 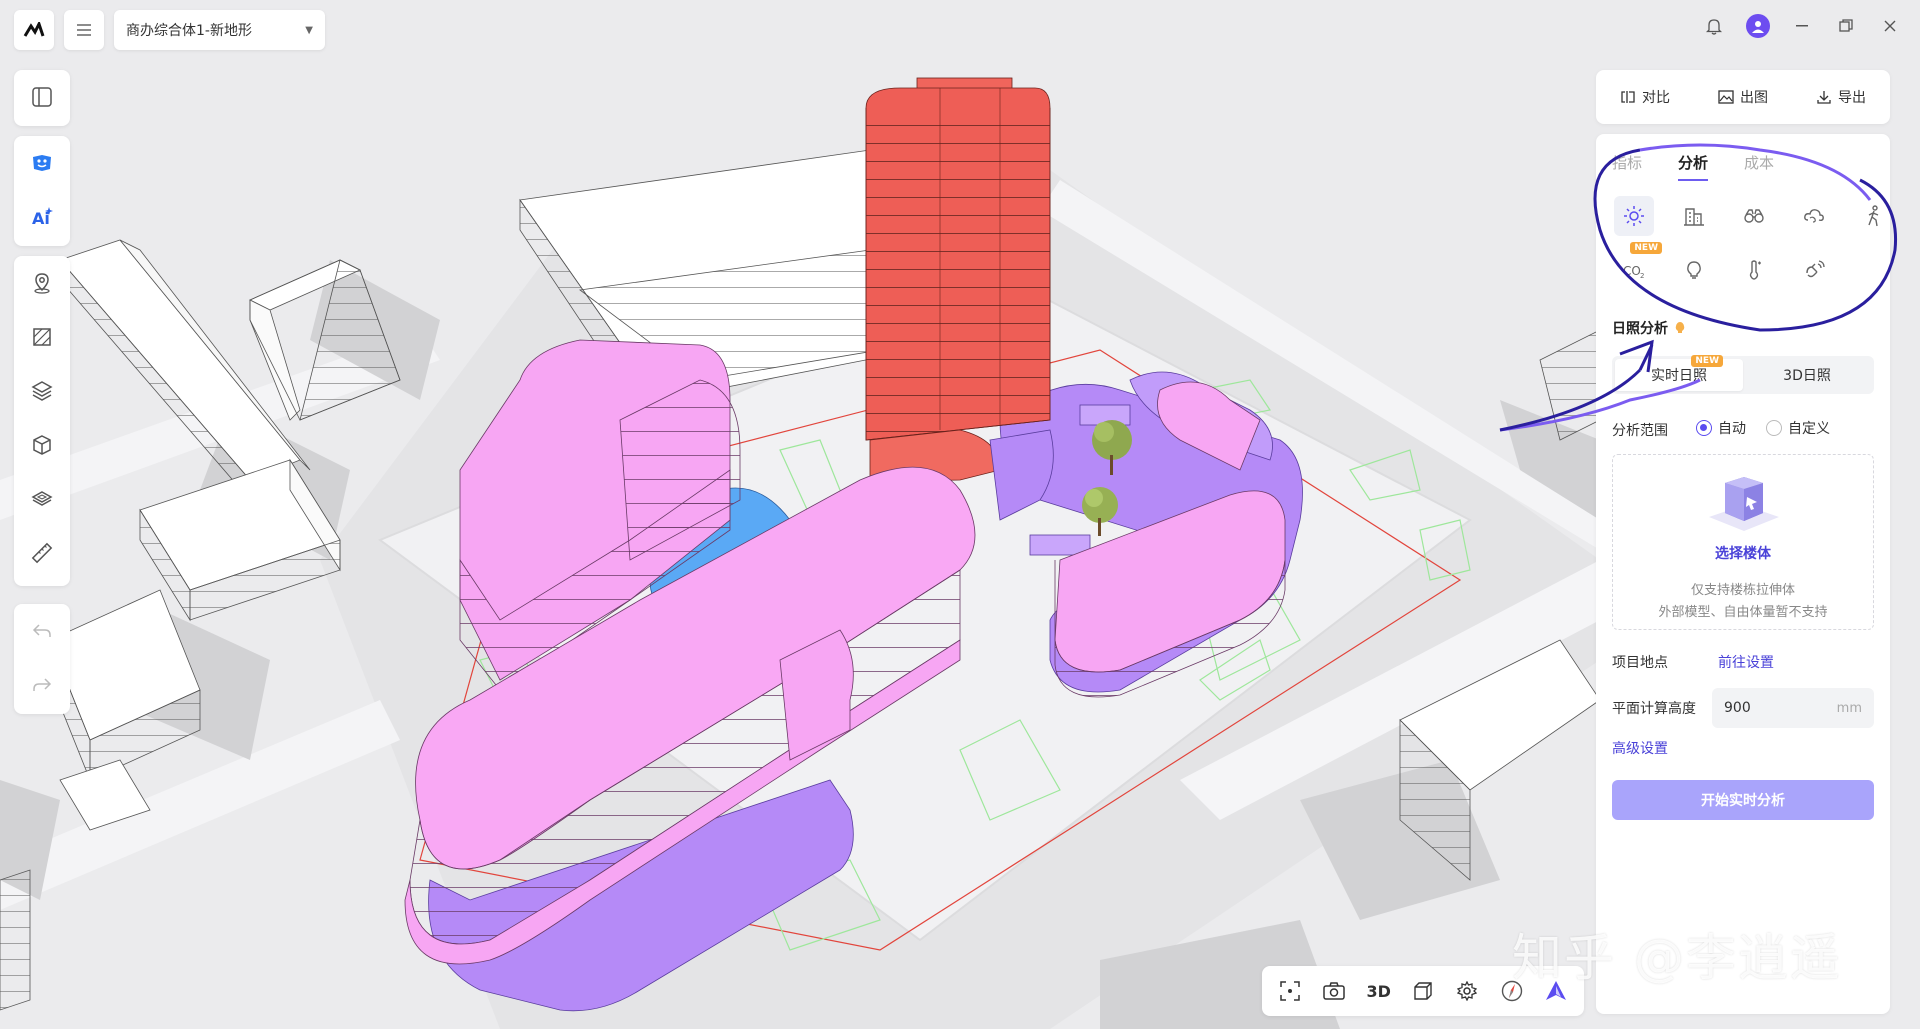 What do you see at coordinates (1852, 98) in the screenshot?
I see `export-label: 导出` at bounding box center [1852, 98].